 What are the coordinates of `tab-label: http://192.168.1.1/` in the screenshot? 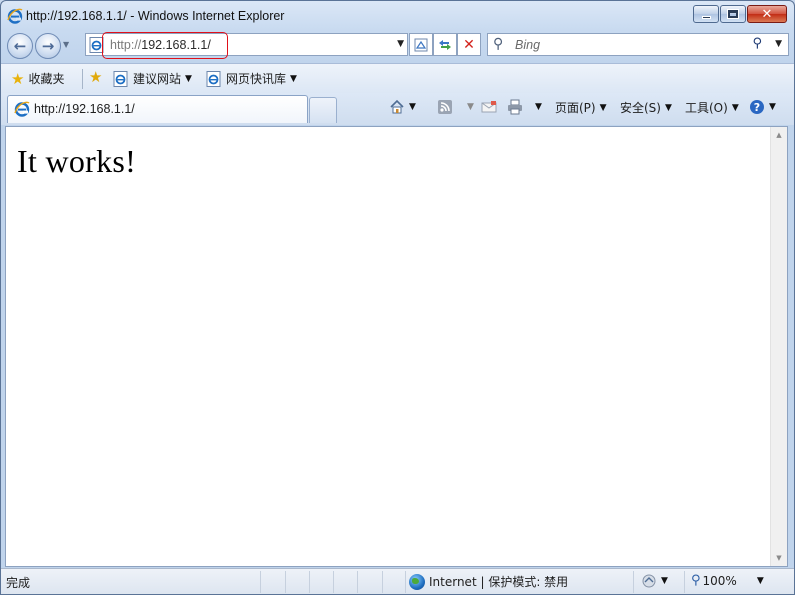 It's located at (84, 109).